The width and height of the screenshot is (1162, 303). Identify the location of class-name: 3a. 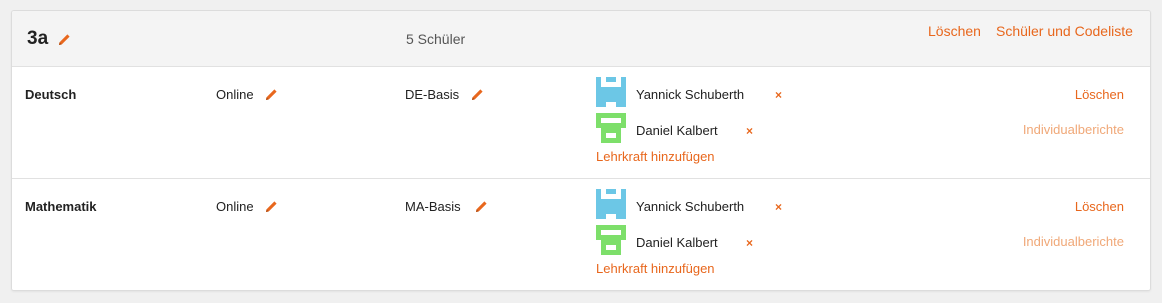
(38, 38).